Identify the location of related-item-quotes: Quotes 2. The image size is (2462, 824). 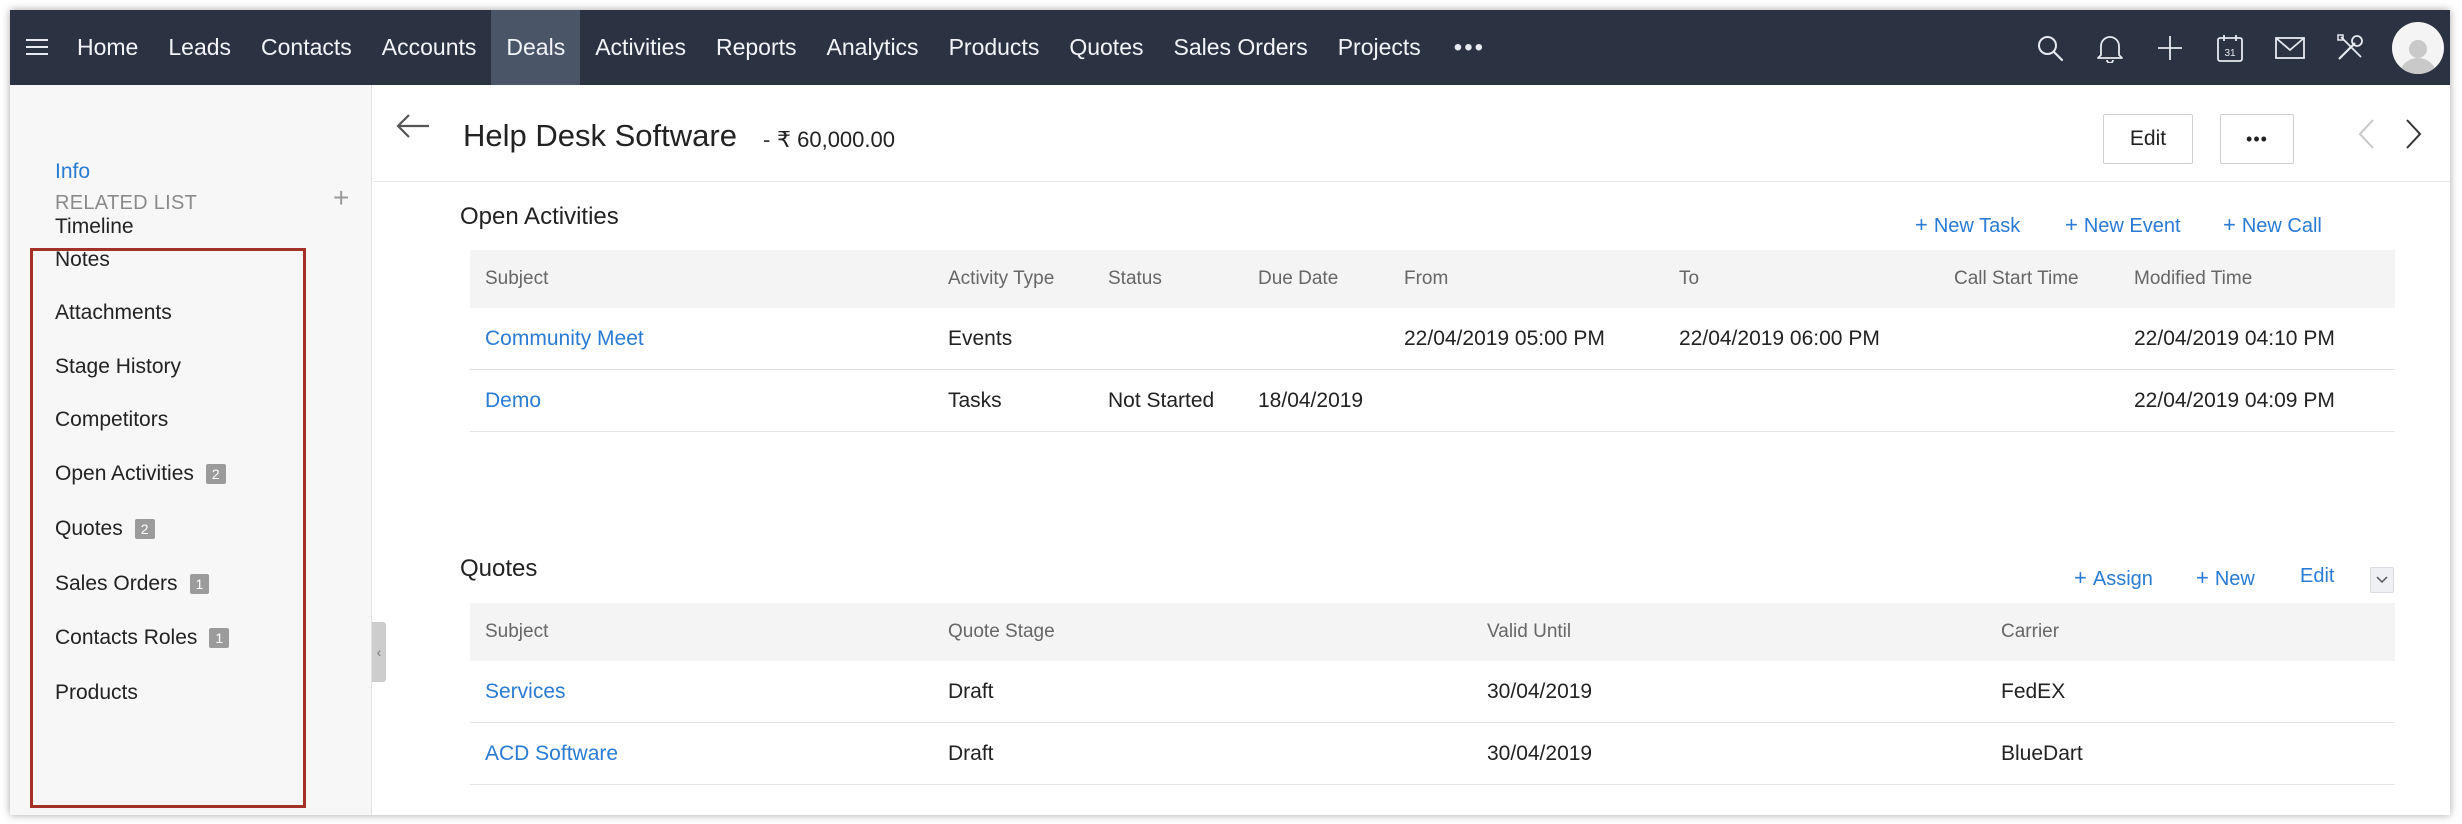
(105, 529).